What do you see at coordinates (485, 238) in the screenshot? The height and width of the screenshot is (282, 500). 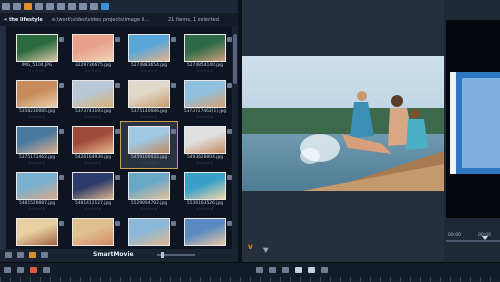 I see `playhead-icon` at bounding box center [485, 238].